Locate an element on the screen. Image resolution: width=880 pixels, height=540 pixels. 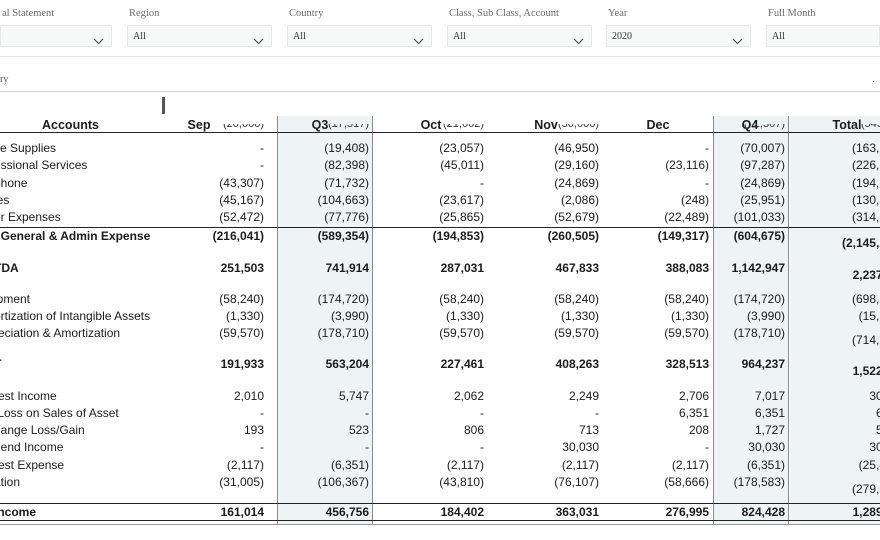
table-cell: 456,756 is located at coordinates (347, 512).